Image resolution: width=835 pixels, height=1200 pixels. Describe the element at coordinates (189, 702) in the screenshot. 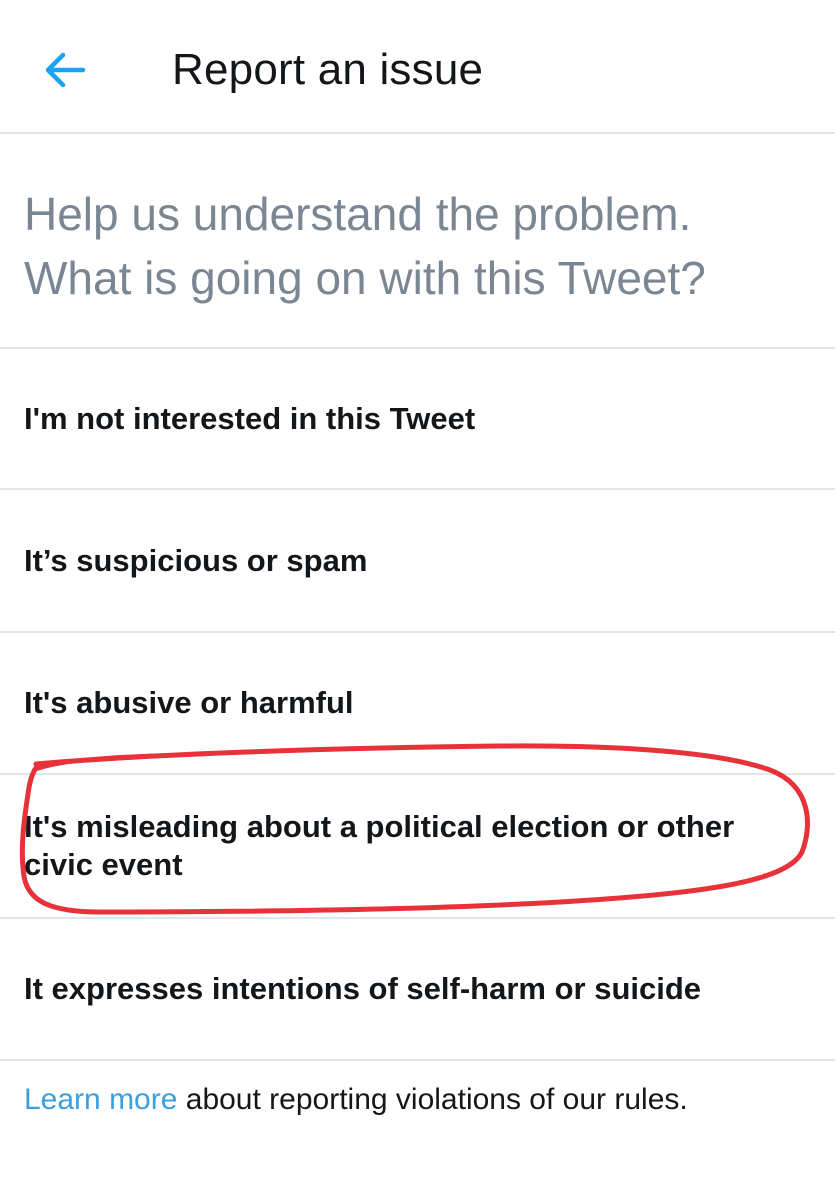

I see `option-label: It's abusive or harmful` at that location.